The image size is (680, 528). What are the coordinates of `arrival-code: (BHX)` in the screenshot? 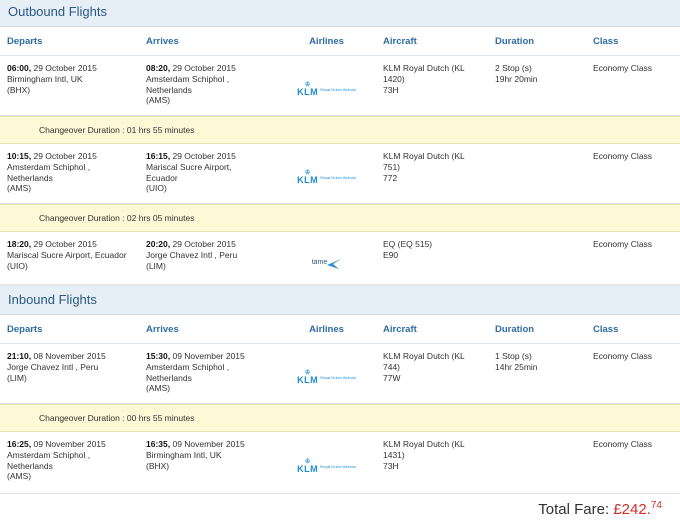 It's located at (158, 465).